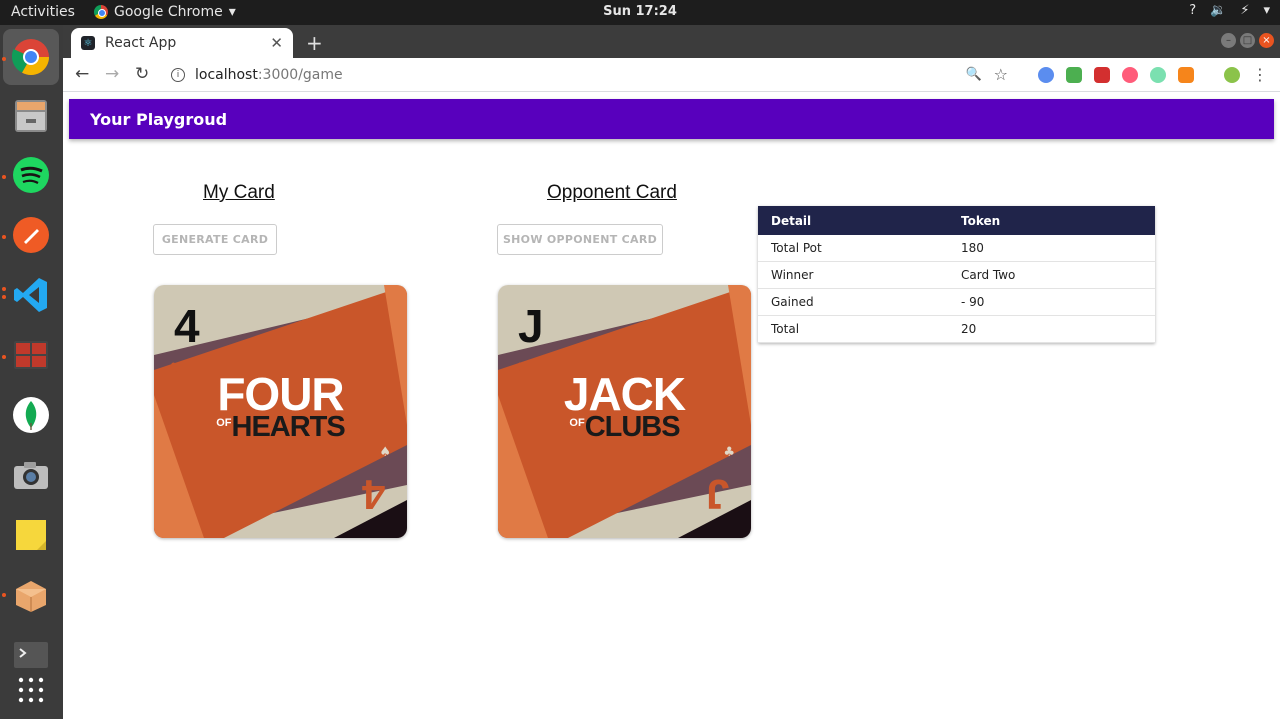 This screenshot has width=1280, height=719. I want to click on clock: Sun 17:24, so click(640, 11).